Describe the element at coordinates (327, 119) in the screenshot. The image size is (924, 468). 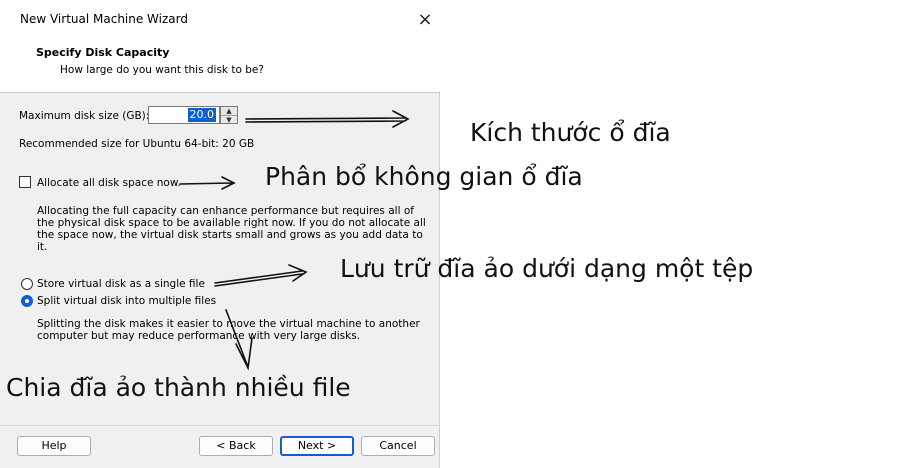
I see `arrow-disk-size` at that location.